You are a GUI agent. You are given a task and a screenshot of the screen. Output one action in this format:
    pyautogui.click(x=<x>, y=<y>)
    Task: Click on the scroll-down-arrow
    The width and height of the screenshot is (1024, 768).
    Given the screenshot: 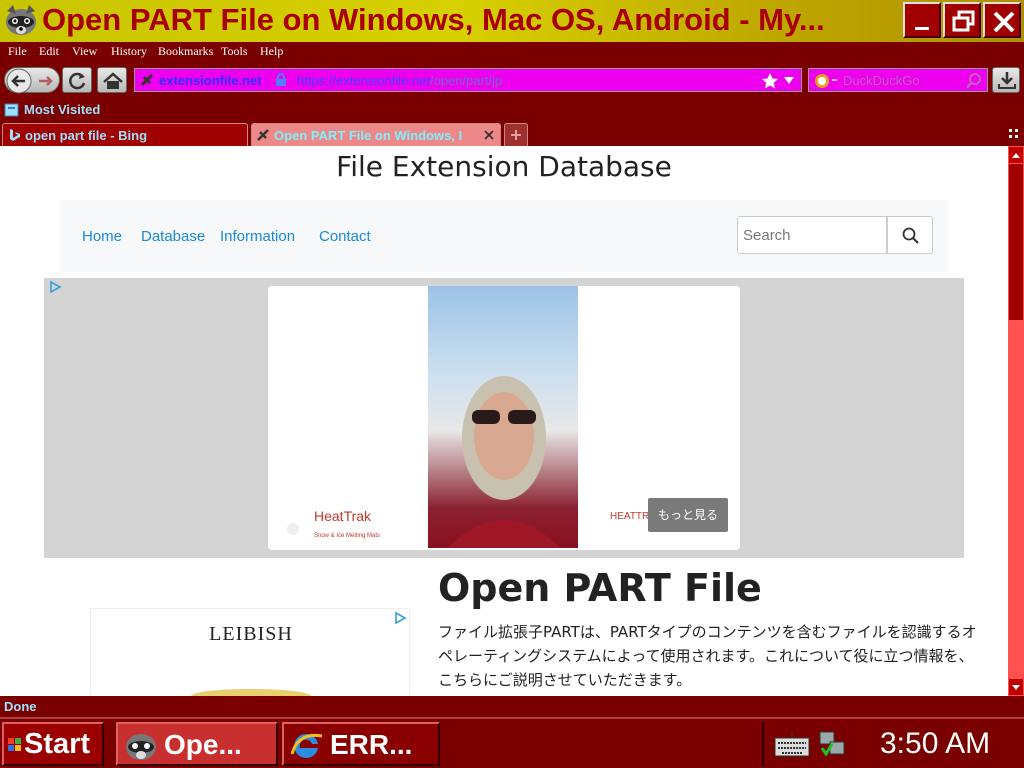 What is the action you would take?
    pyautogui.click(x=1016, y=687)
    